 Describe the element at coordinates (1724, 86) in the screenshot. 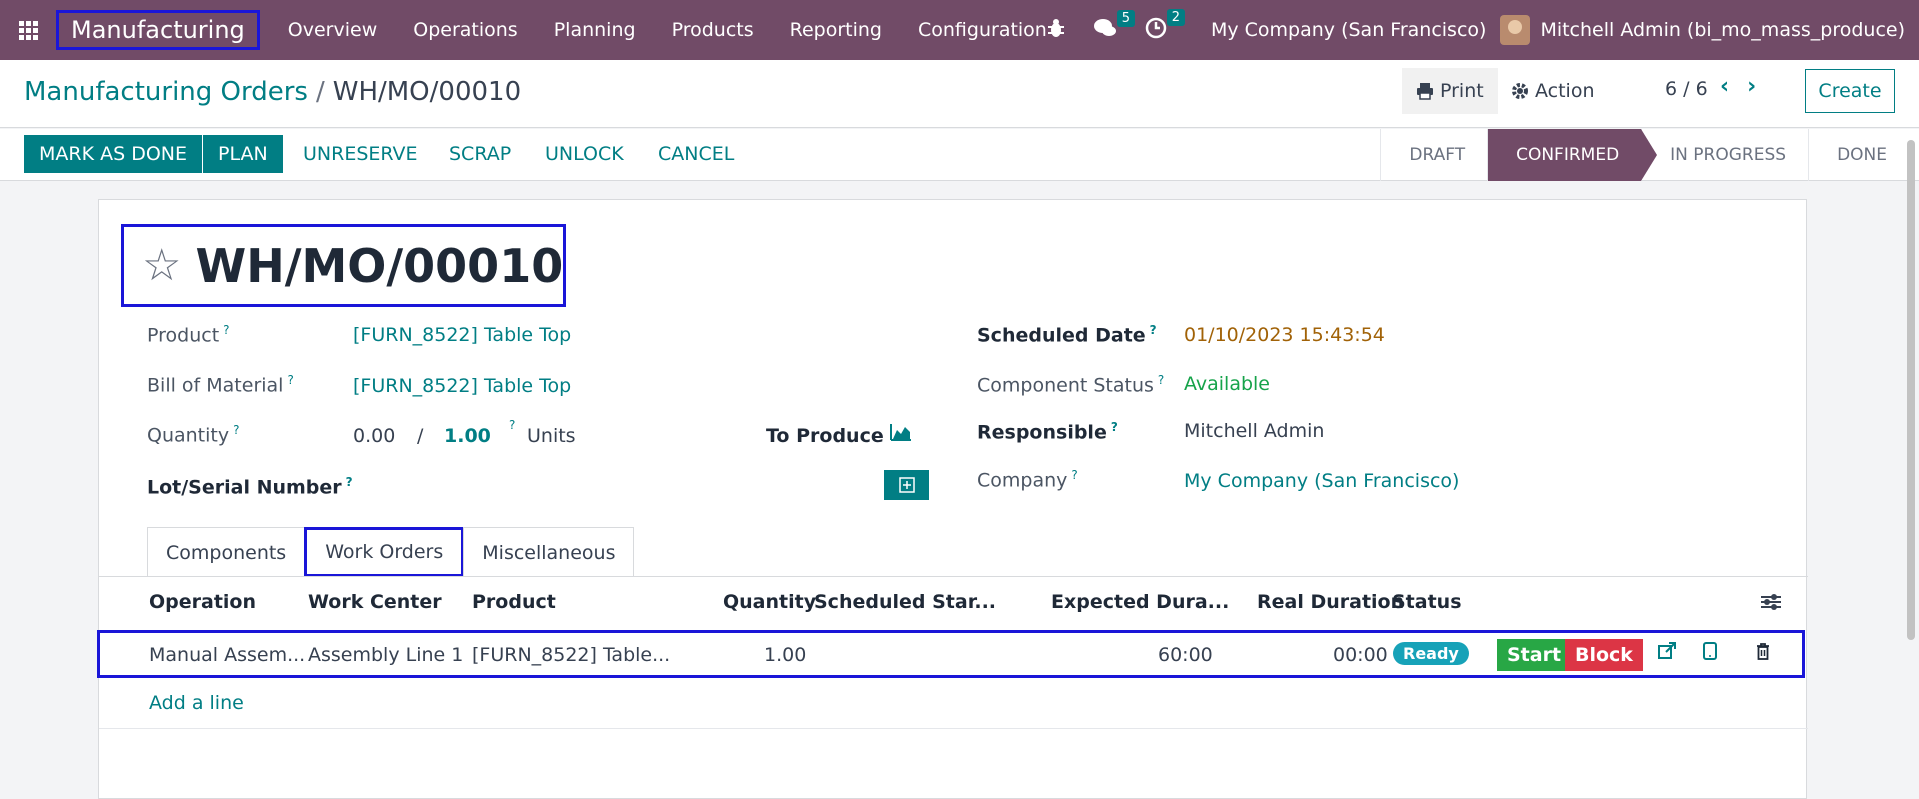

I see `pager-previous-icon: ‹` at that location.